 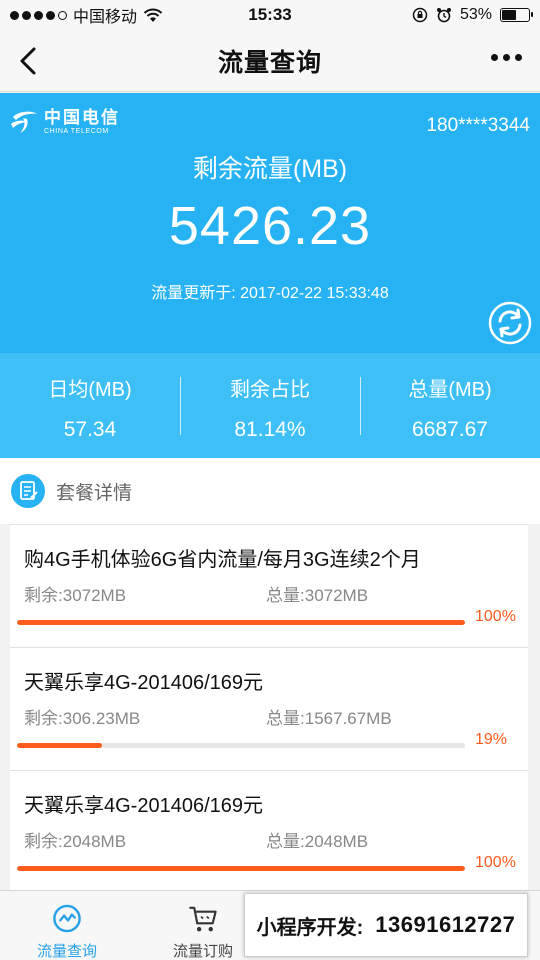 I want to click on package-total: 总量:3072MB, so click(x=317, y=595).